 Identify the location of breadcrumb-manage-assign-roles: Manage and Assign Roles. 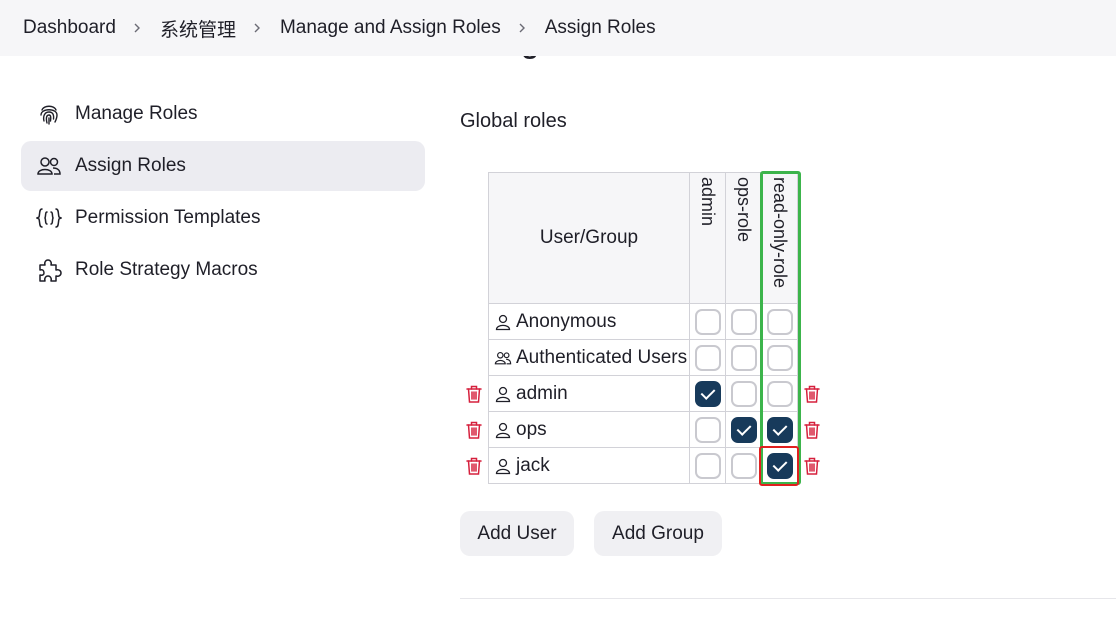
(390, 28).